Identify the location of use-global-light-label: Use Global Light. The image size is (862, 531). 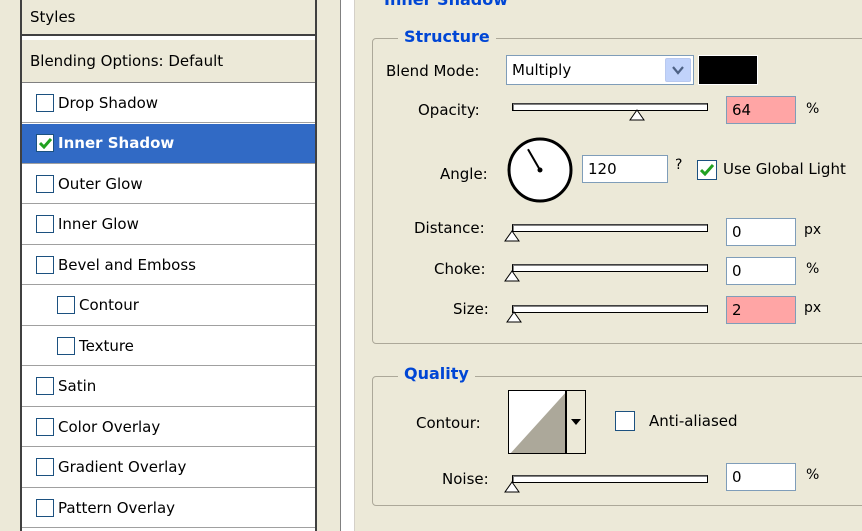
(784, 169).